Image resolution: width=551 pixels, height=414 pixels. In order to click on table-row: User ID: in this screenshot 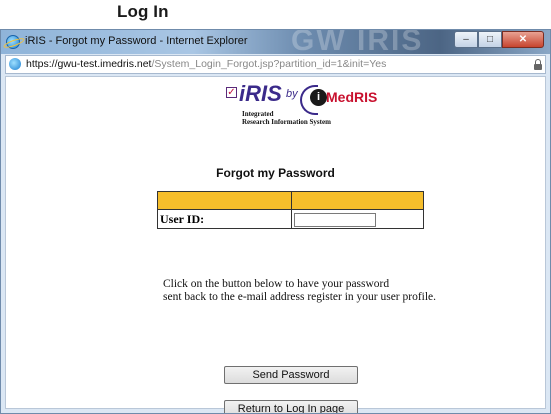, I will do `click(290, 219)`.